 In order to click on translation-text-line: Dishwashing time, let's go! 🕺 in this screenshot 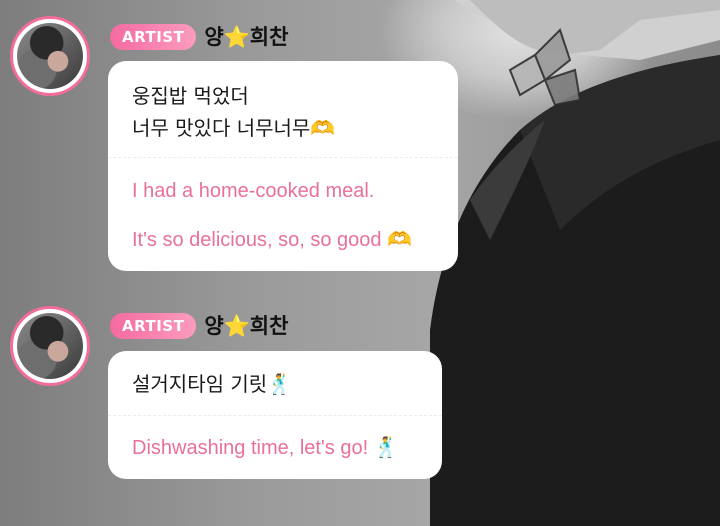, I will do `click(265, 448)`.